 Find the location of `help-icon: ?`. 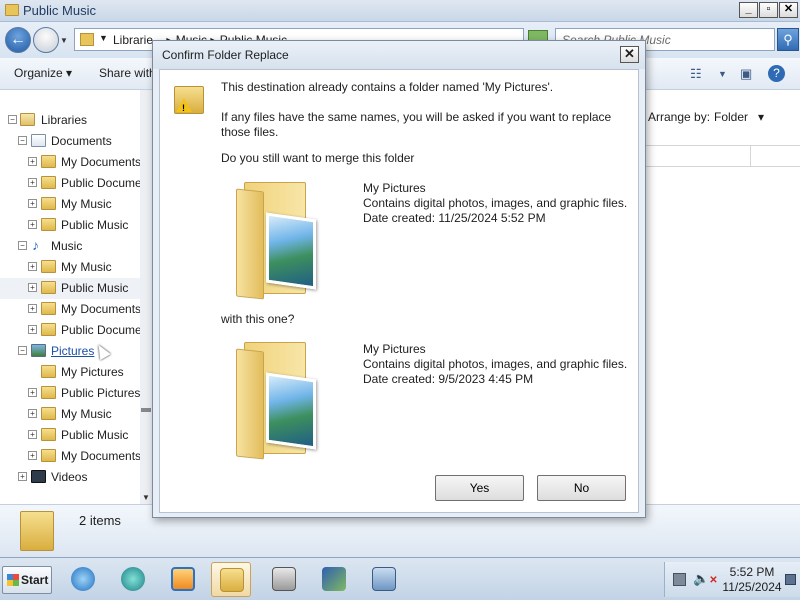

help-icon: ? is located at coordinates (776, 73).